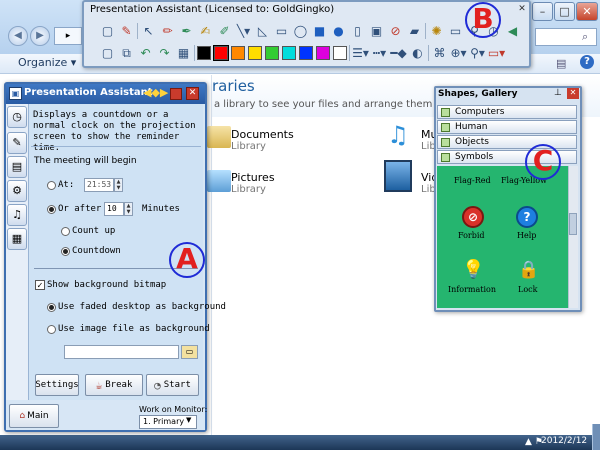 The height and width of the screenshot is (450, 600). What do you see at coordinates (148, 31) in the screenshot?
I see `pointer-icon: ↖` at bounding box center [148, 31].